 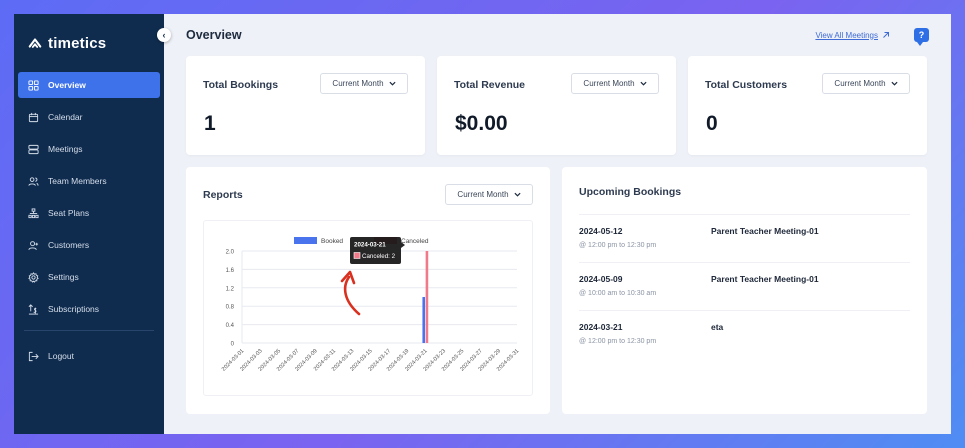 What do you see at coordinates (89, 117) in the screenshot?
I see `sidebar-item-calendar: Calendar` at bounding box center [89, 117].